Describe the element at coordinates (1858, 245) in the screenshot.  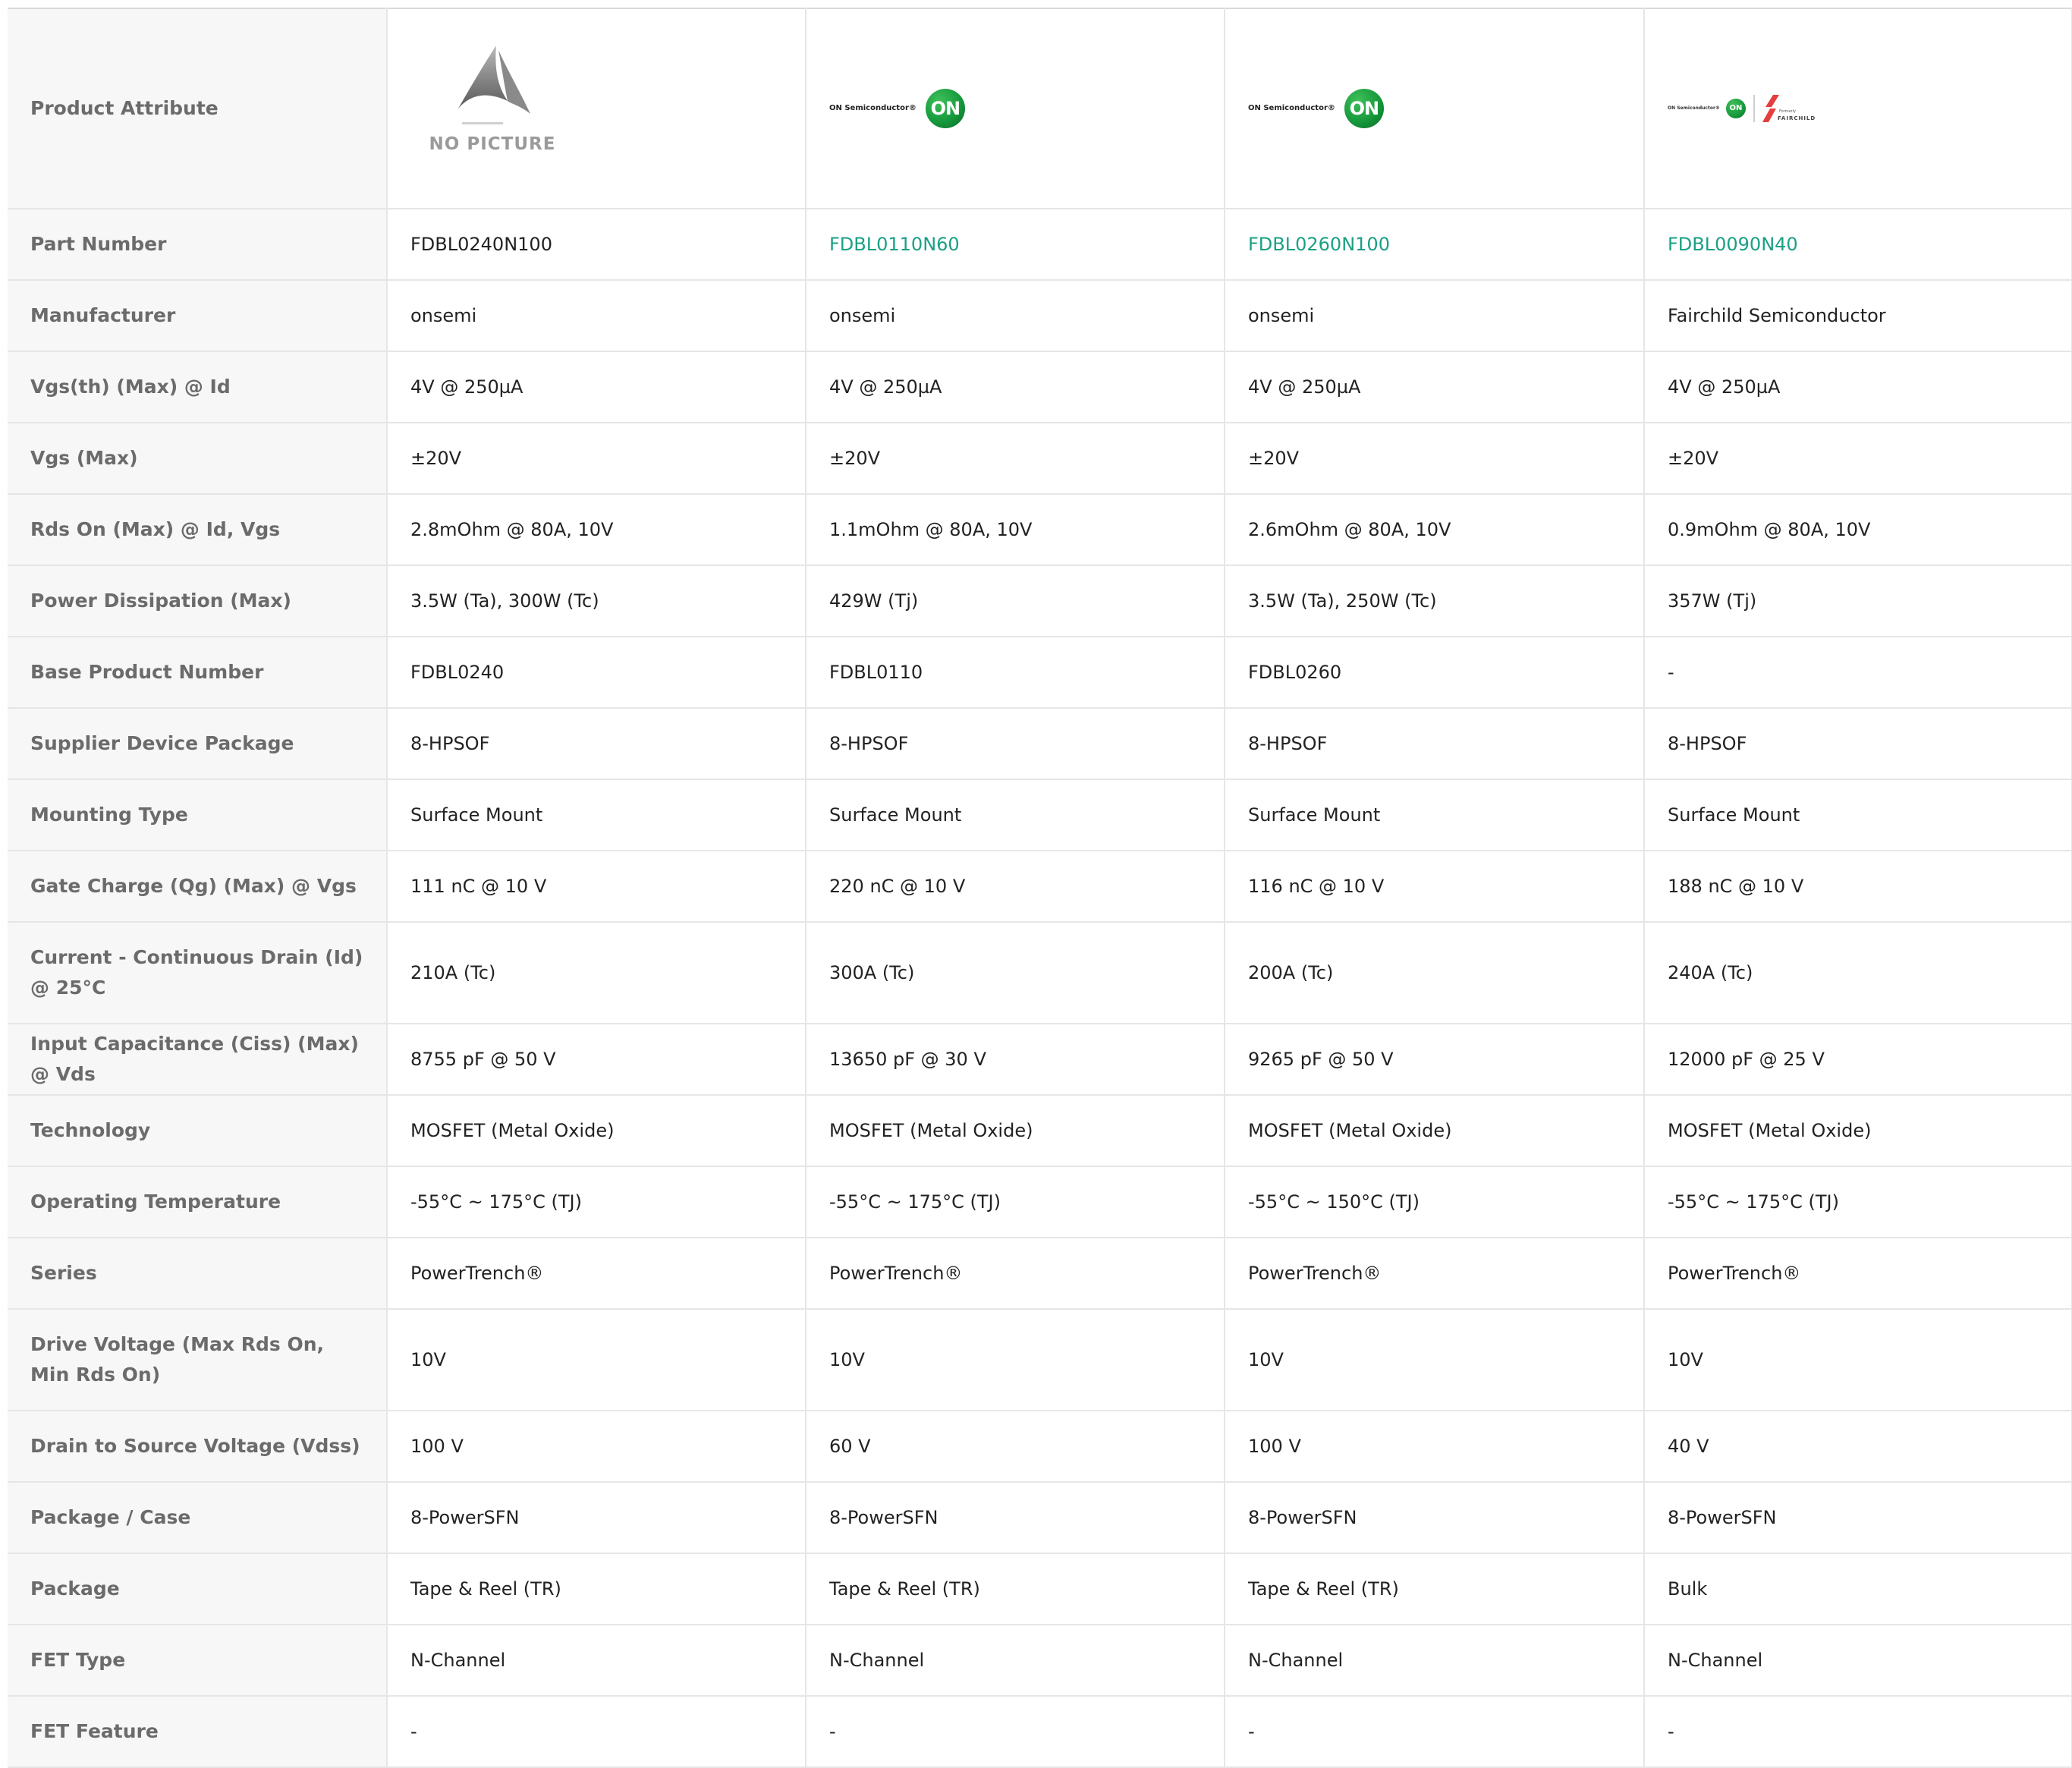
I see `part-number-link: FDBL0090N40` at that location.